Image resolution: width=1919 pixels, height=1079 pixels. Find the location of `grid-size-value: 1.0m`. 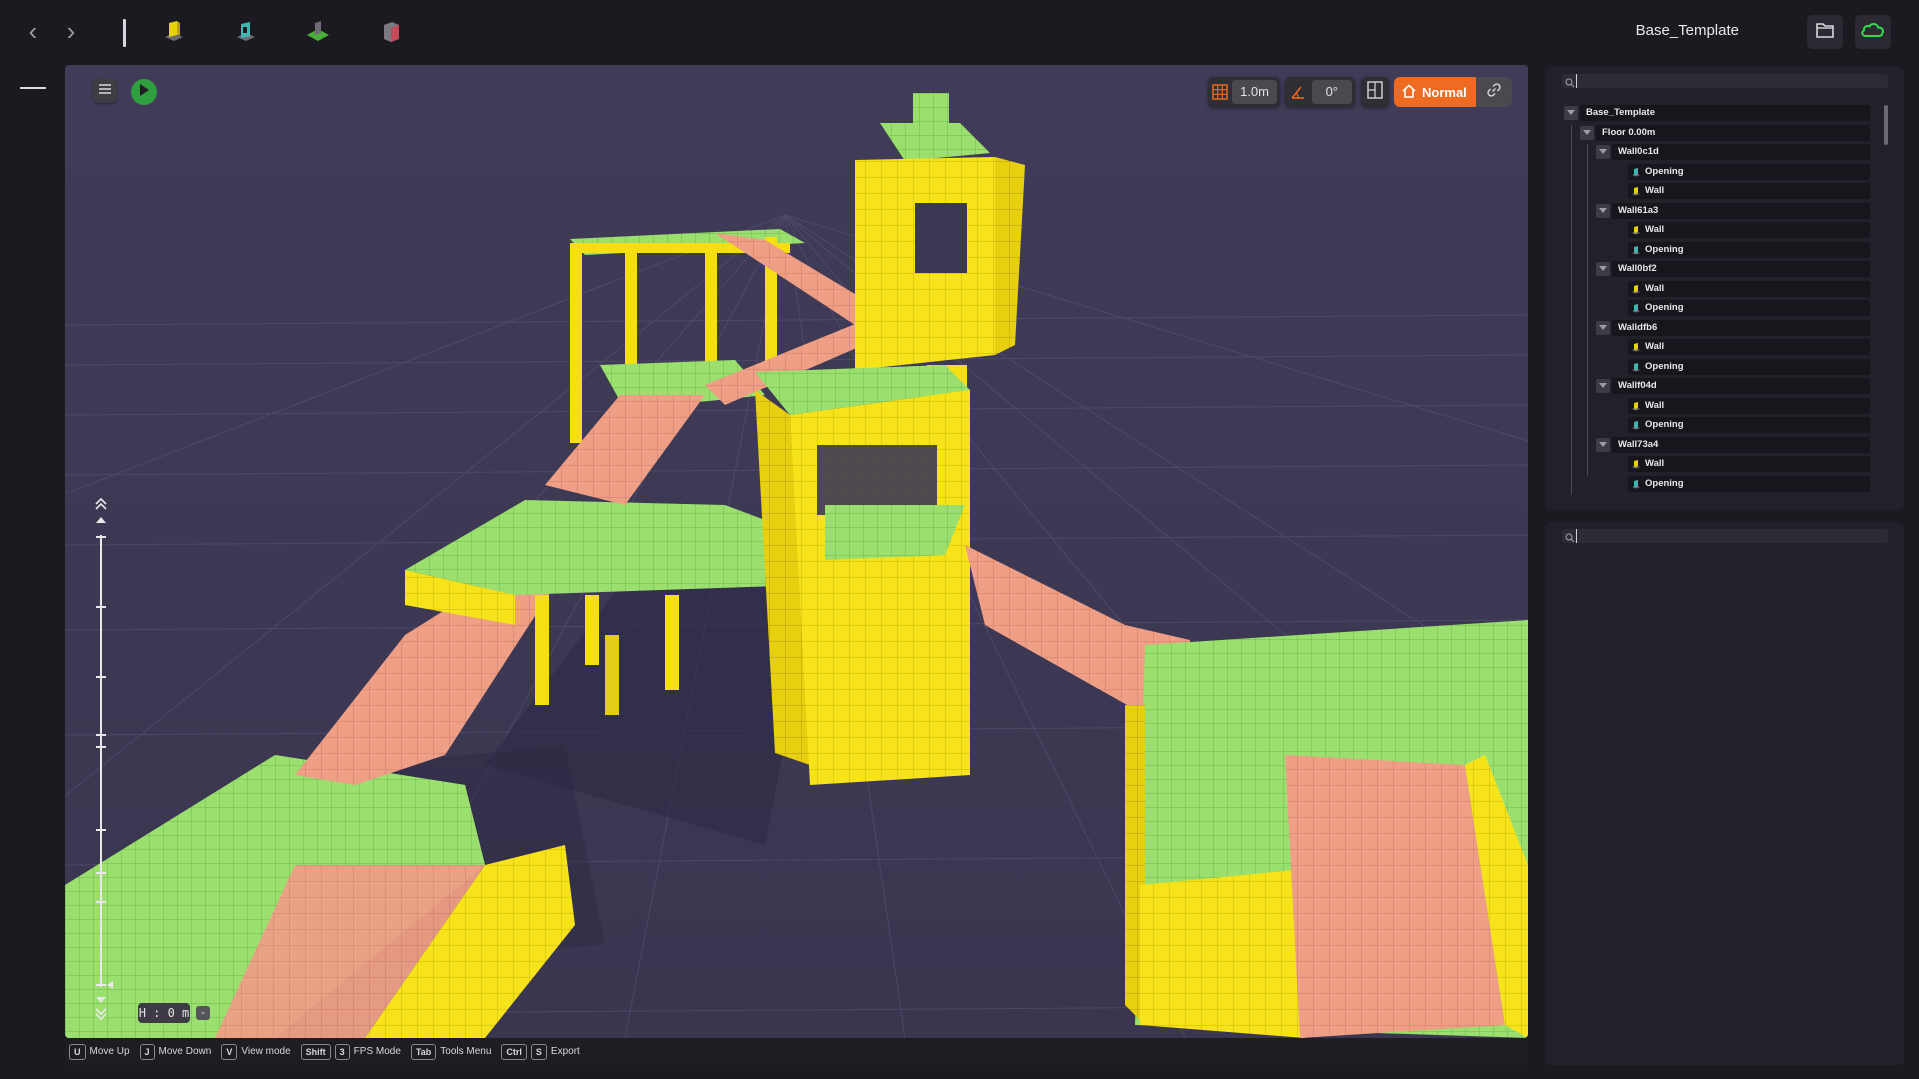

grid-size-value: 1.0m is located at coordinates (1254, 92).